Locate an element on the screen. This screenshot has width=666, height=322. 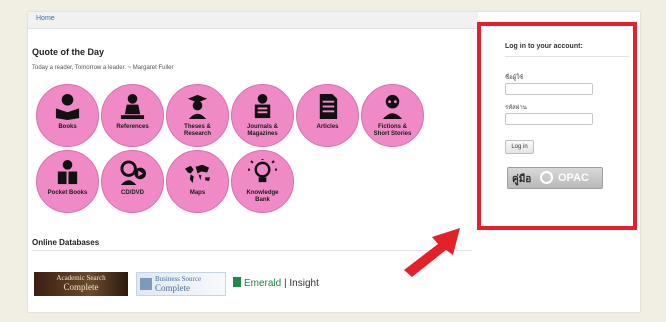
category-label: Pocket Books is located at coordinates (67, 193).